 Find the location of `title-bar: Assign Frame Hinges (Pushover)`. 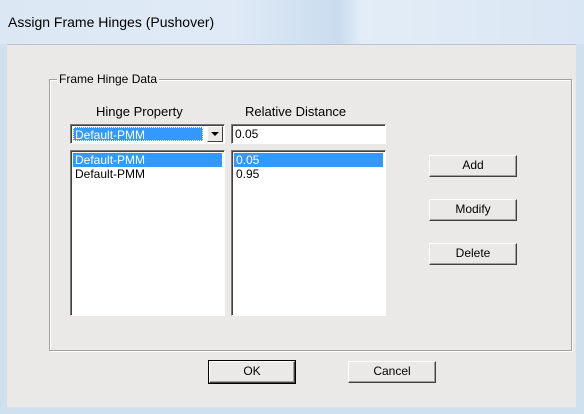

title-bar: Assign Frame Hinges (Pushover) is located at coordinates (292, 22).